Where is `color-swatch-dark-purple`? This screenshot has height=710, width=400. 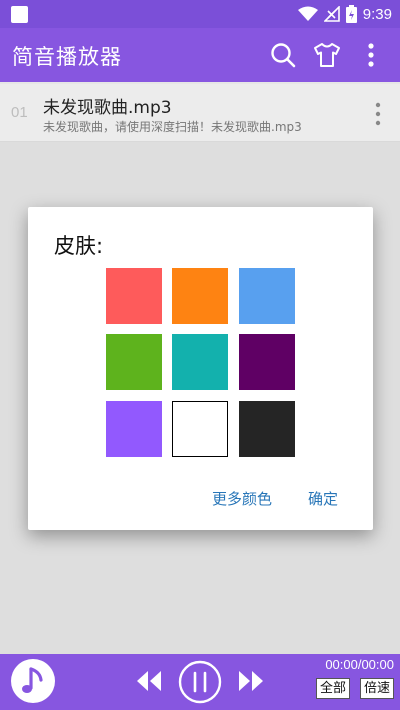 color-swatch-dark-purple is located at coordinates (267, 362).